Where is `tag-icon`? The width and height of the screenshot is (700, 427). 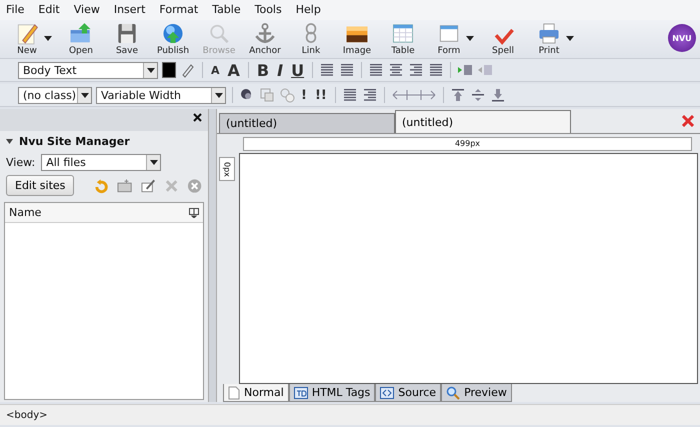
tag-icon is located at coordinates (301, 392).